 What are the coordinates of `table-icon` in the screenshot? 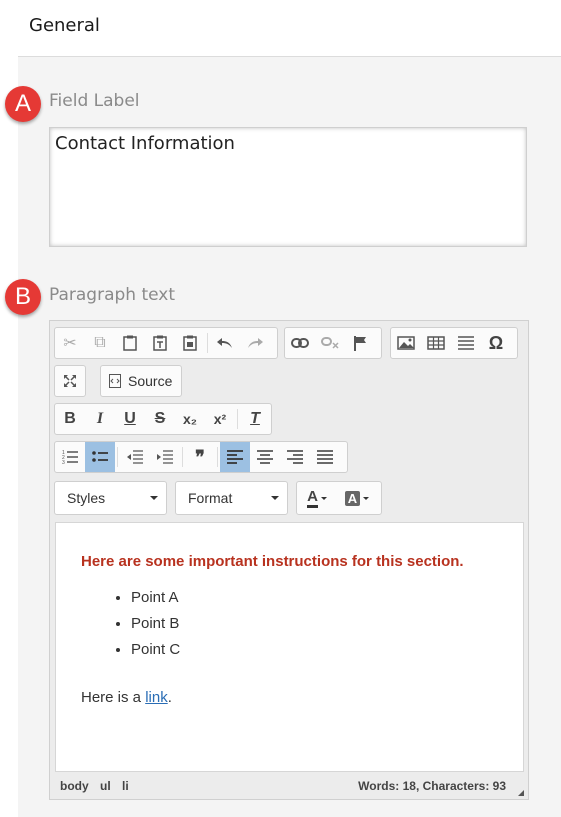 It's located at (436, 343).